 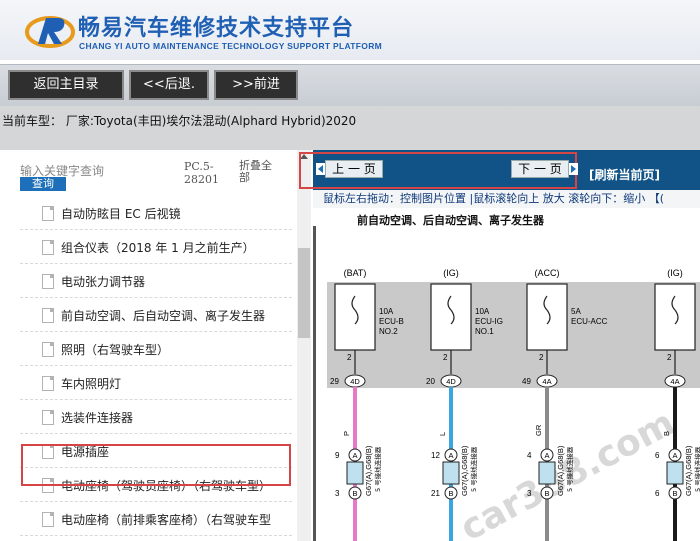 I want to click on junction-pin: 49, so click(x=526, y=381).